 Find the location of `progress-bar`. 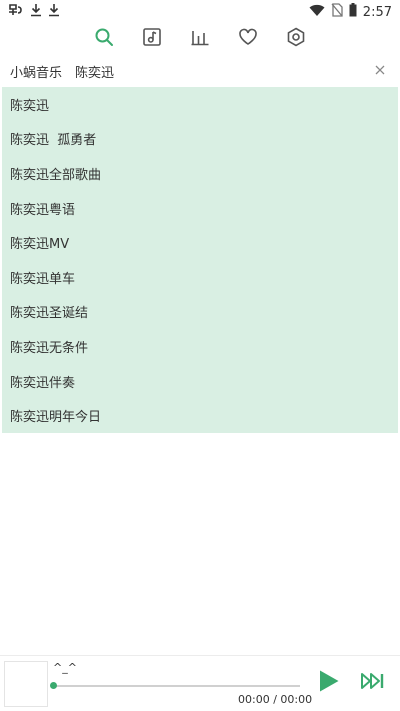

progress-bar is located at coordinates (177, 686).